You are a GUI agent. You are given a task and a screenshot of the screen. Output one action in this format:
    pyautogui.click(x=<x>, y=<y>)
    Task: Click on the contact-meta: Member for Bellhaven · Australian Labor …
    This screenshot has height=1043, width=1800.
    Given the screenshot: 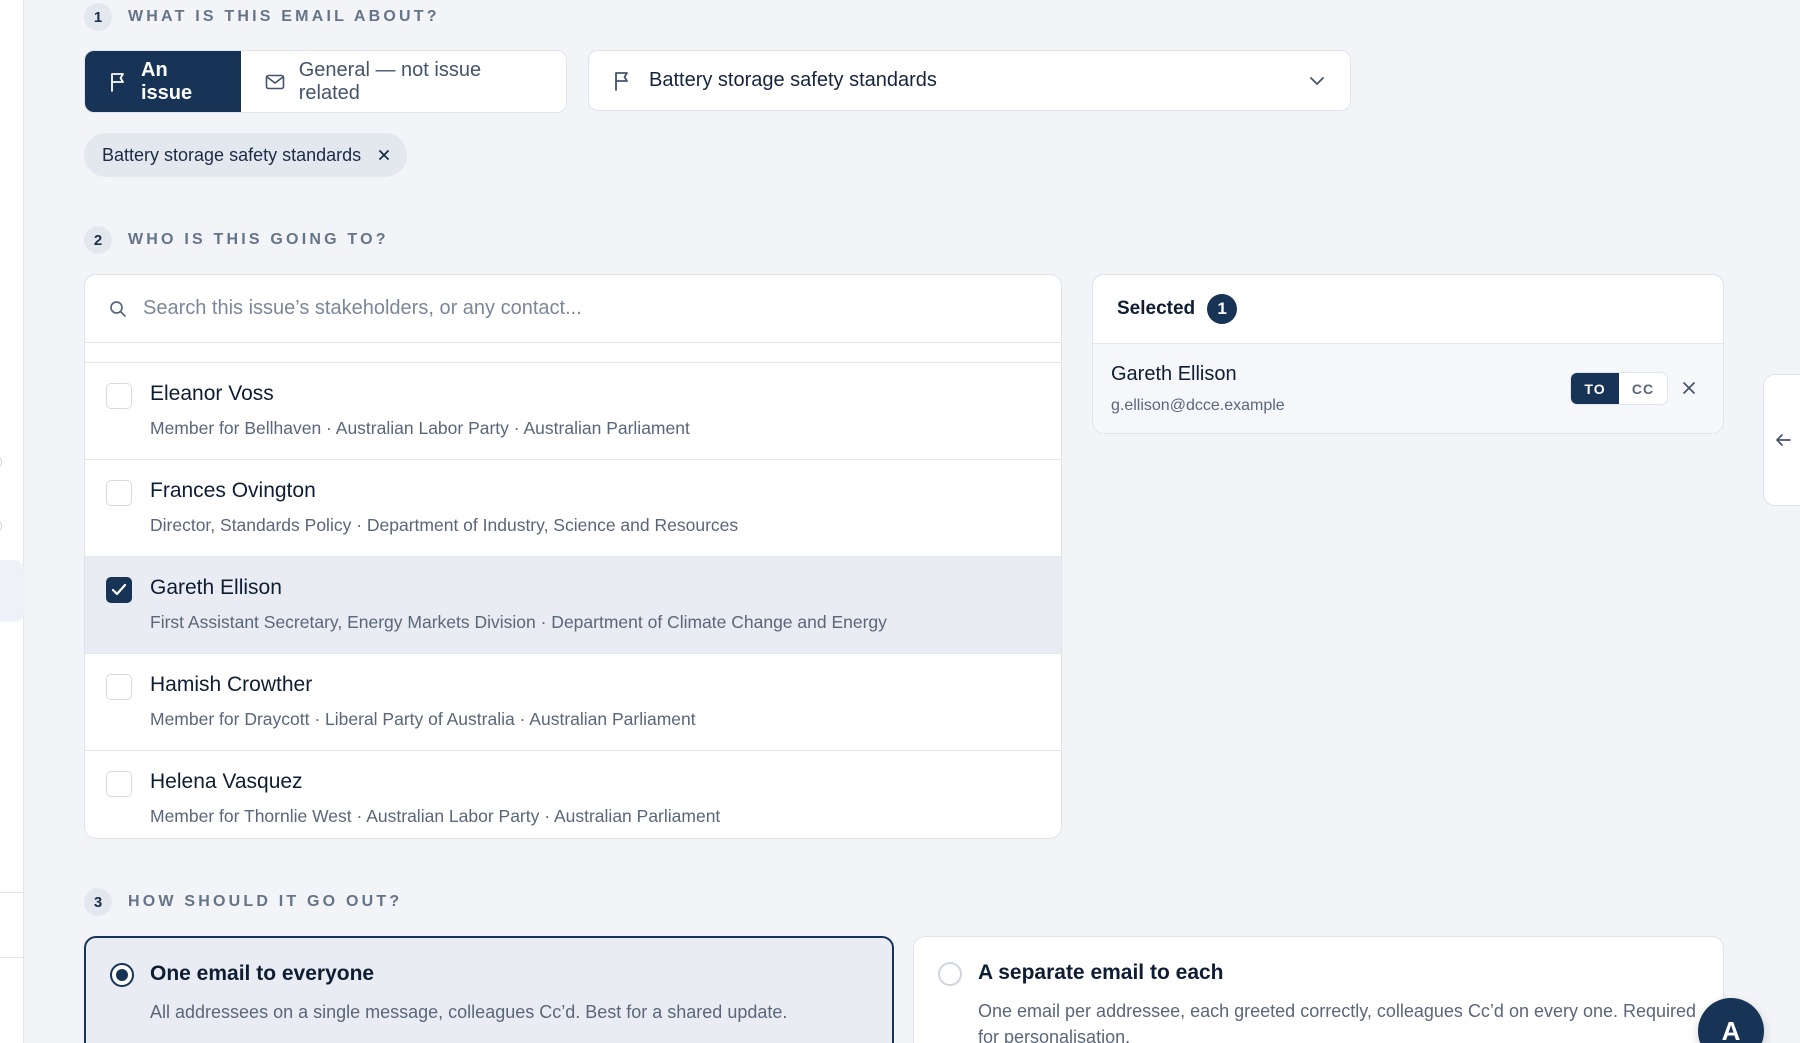 What is the action you would take?
    pyautogui.click(x=420, y=428)
    